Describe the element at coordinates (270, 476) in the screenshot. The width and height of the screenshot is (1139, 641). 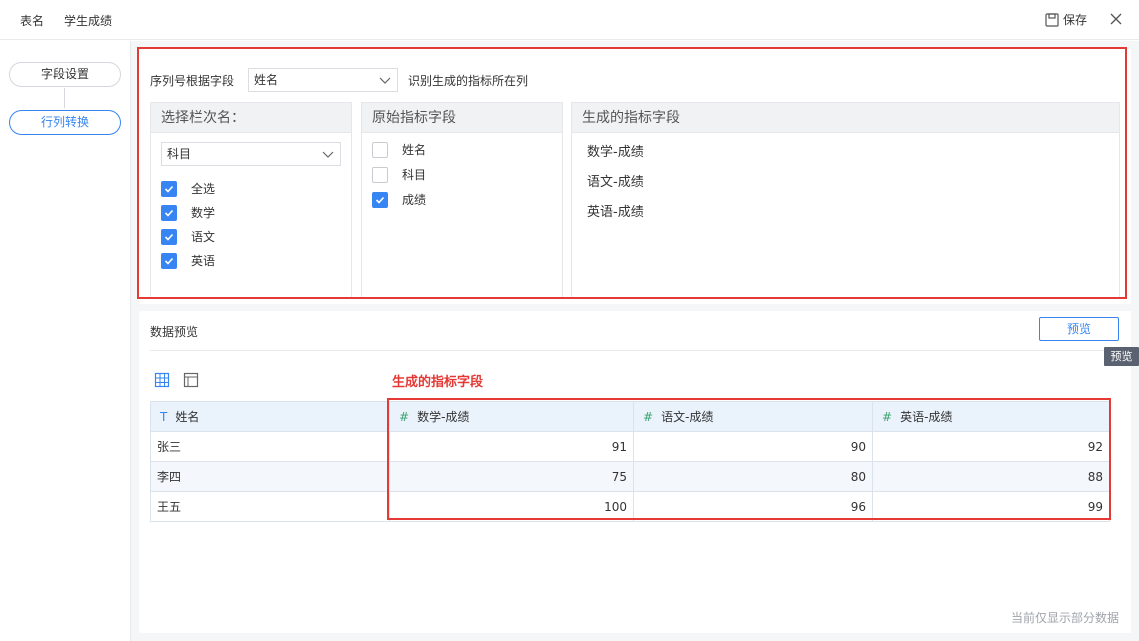
I see `table-cell: 李四` at that location.